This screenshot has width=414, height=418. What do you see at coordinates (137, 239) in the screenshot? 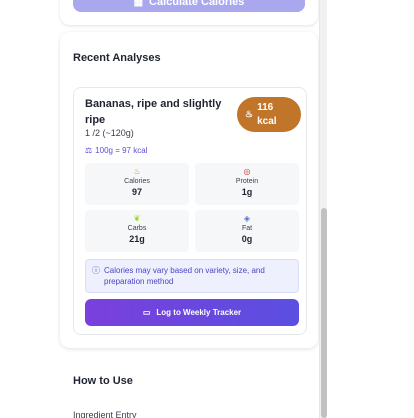
I see `nutrient-value: 21g` at bounding box center [137, 239].